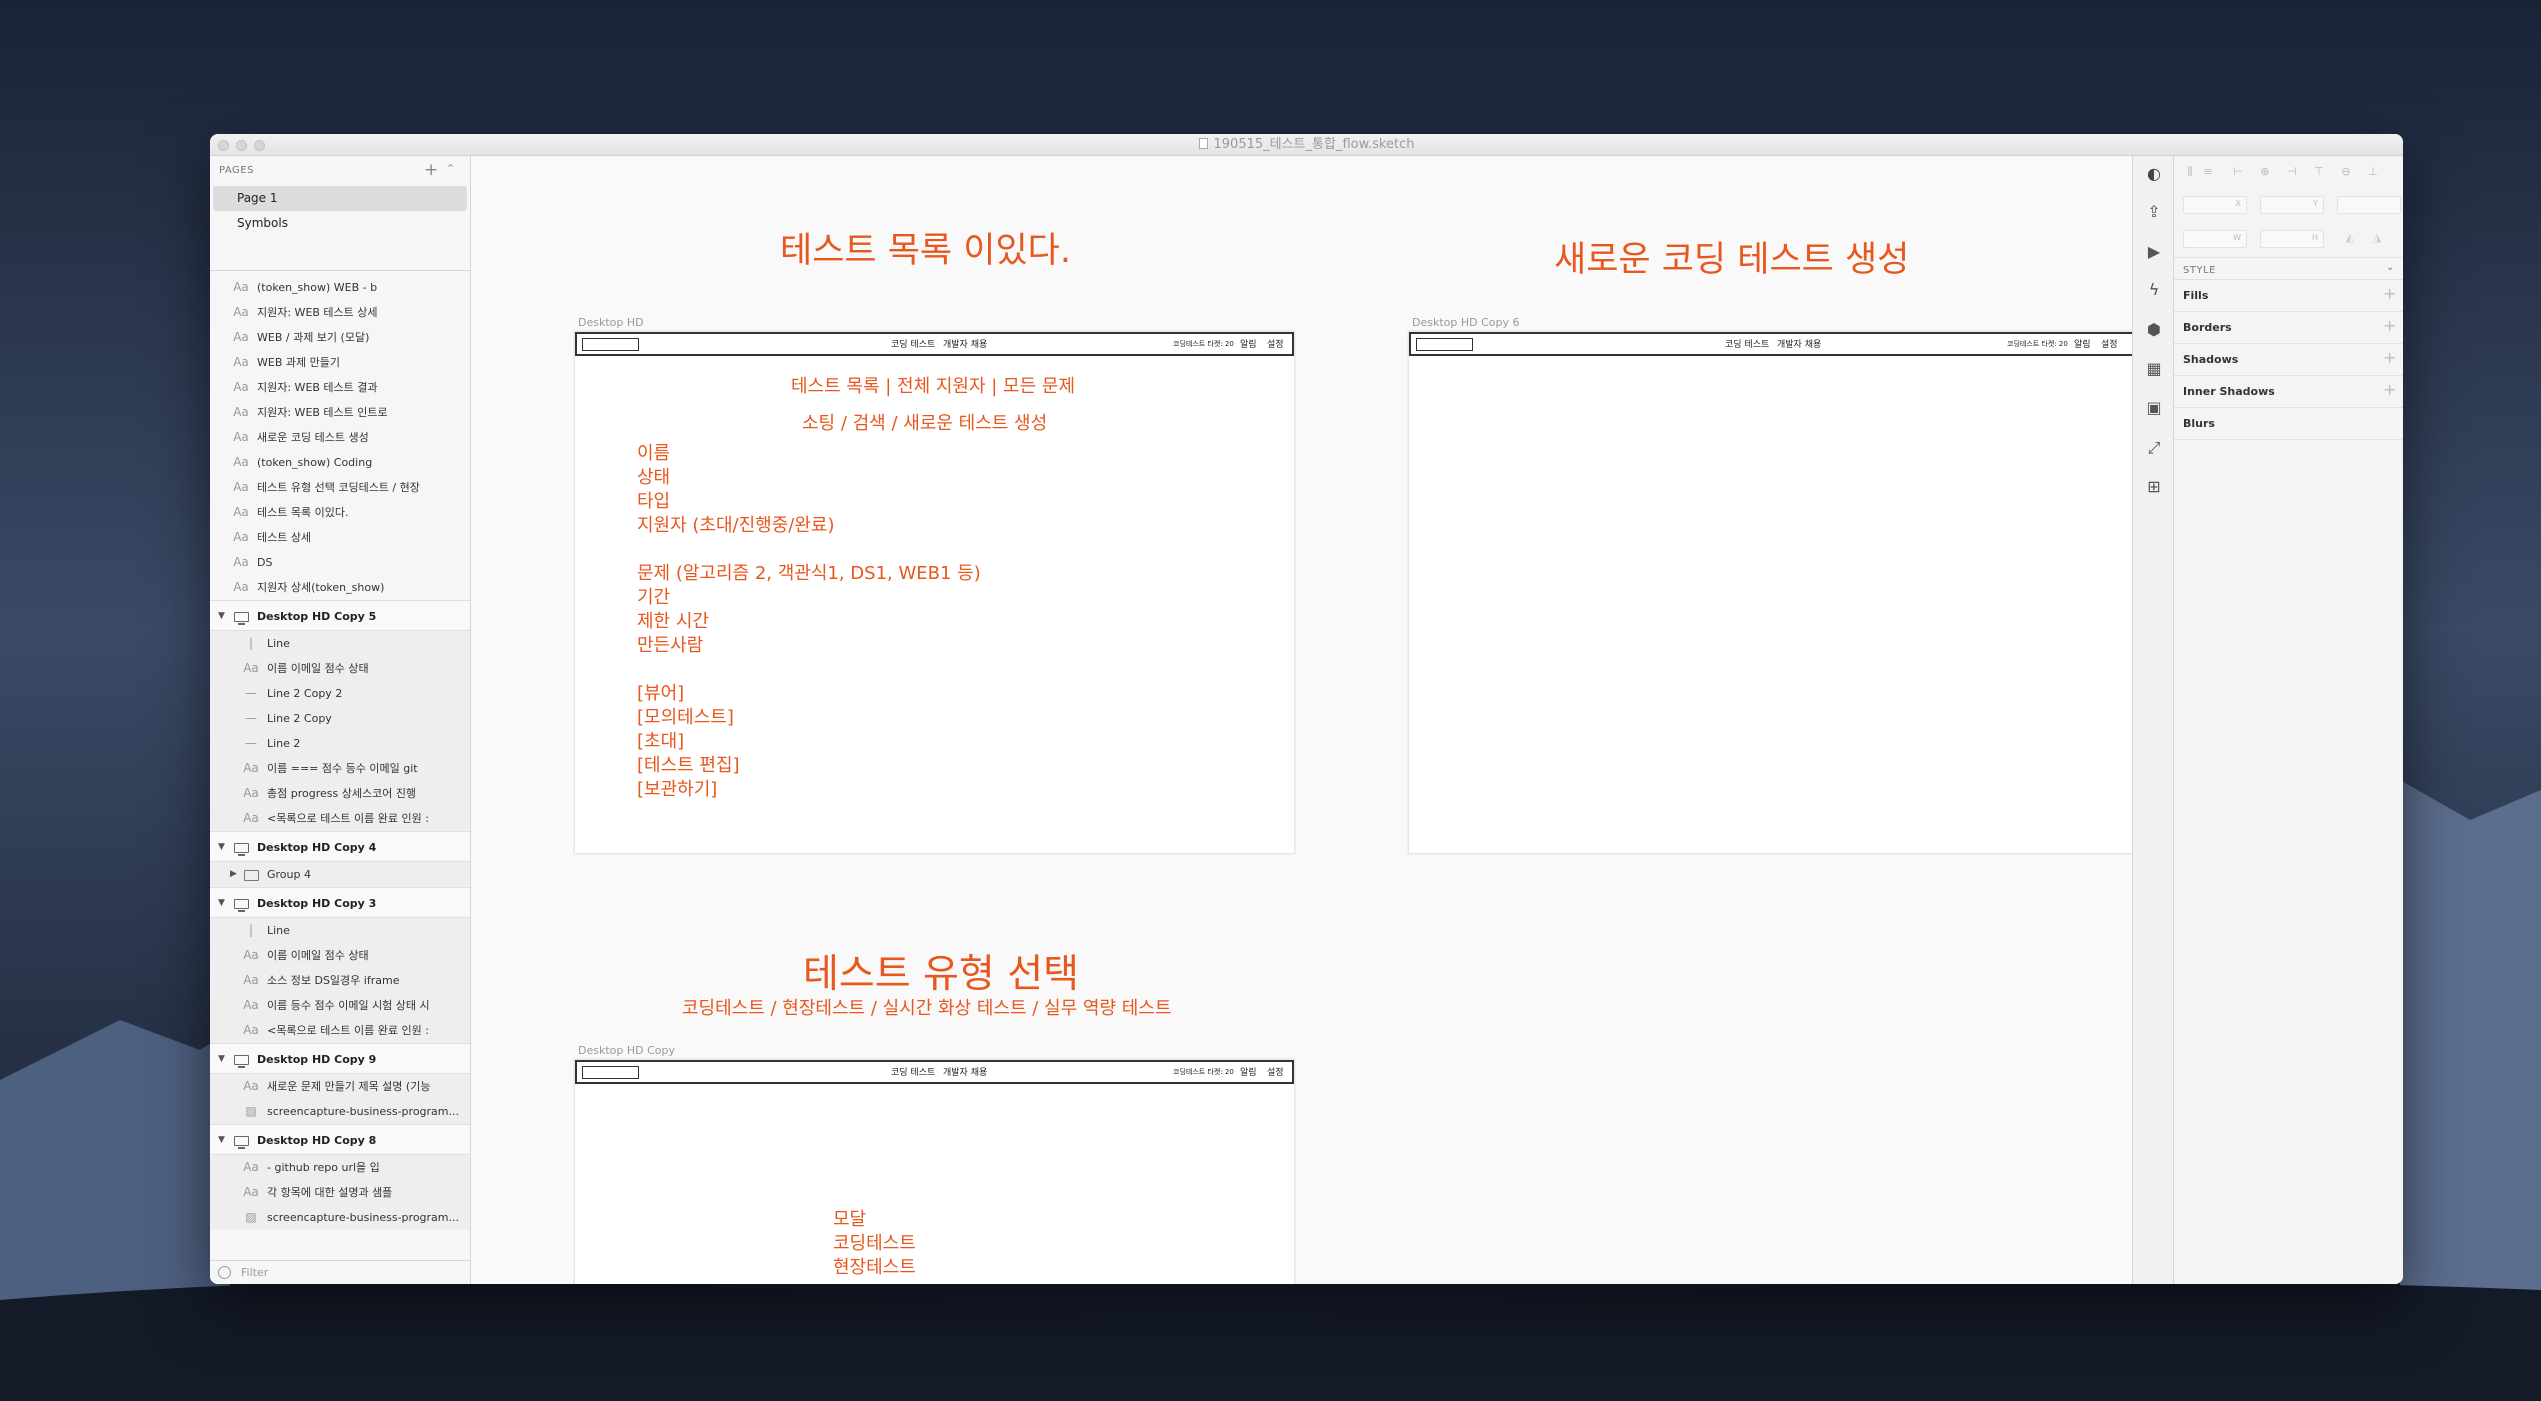  I want to click on annotation-type-title: 테스트 유형 선택, so click(941, 971).